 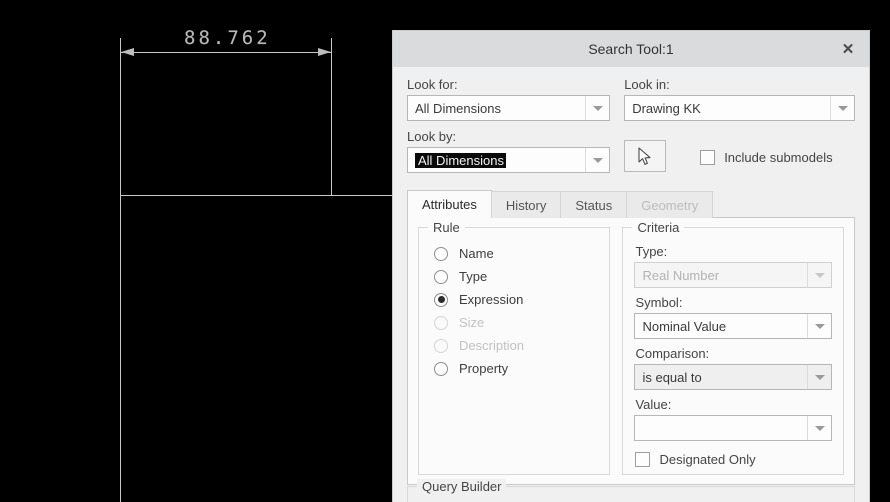 I want to click on close-icon: ✕, so click(x=848, y=49).